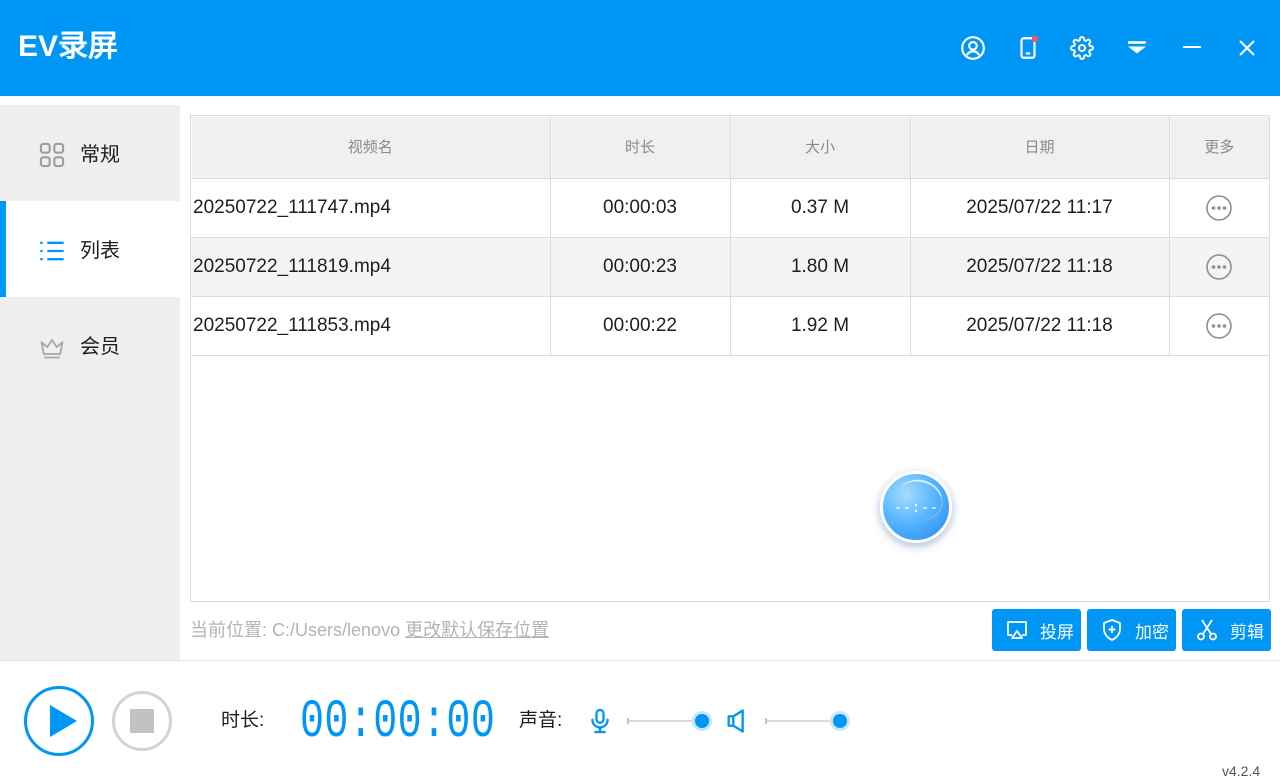 Image resolution: width=1280 pixels, height=782 pixels. Describe the element at coordinates (1040, 147) in the screenshot. I see `column-header-date: 日期` at that location.